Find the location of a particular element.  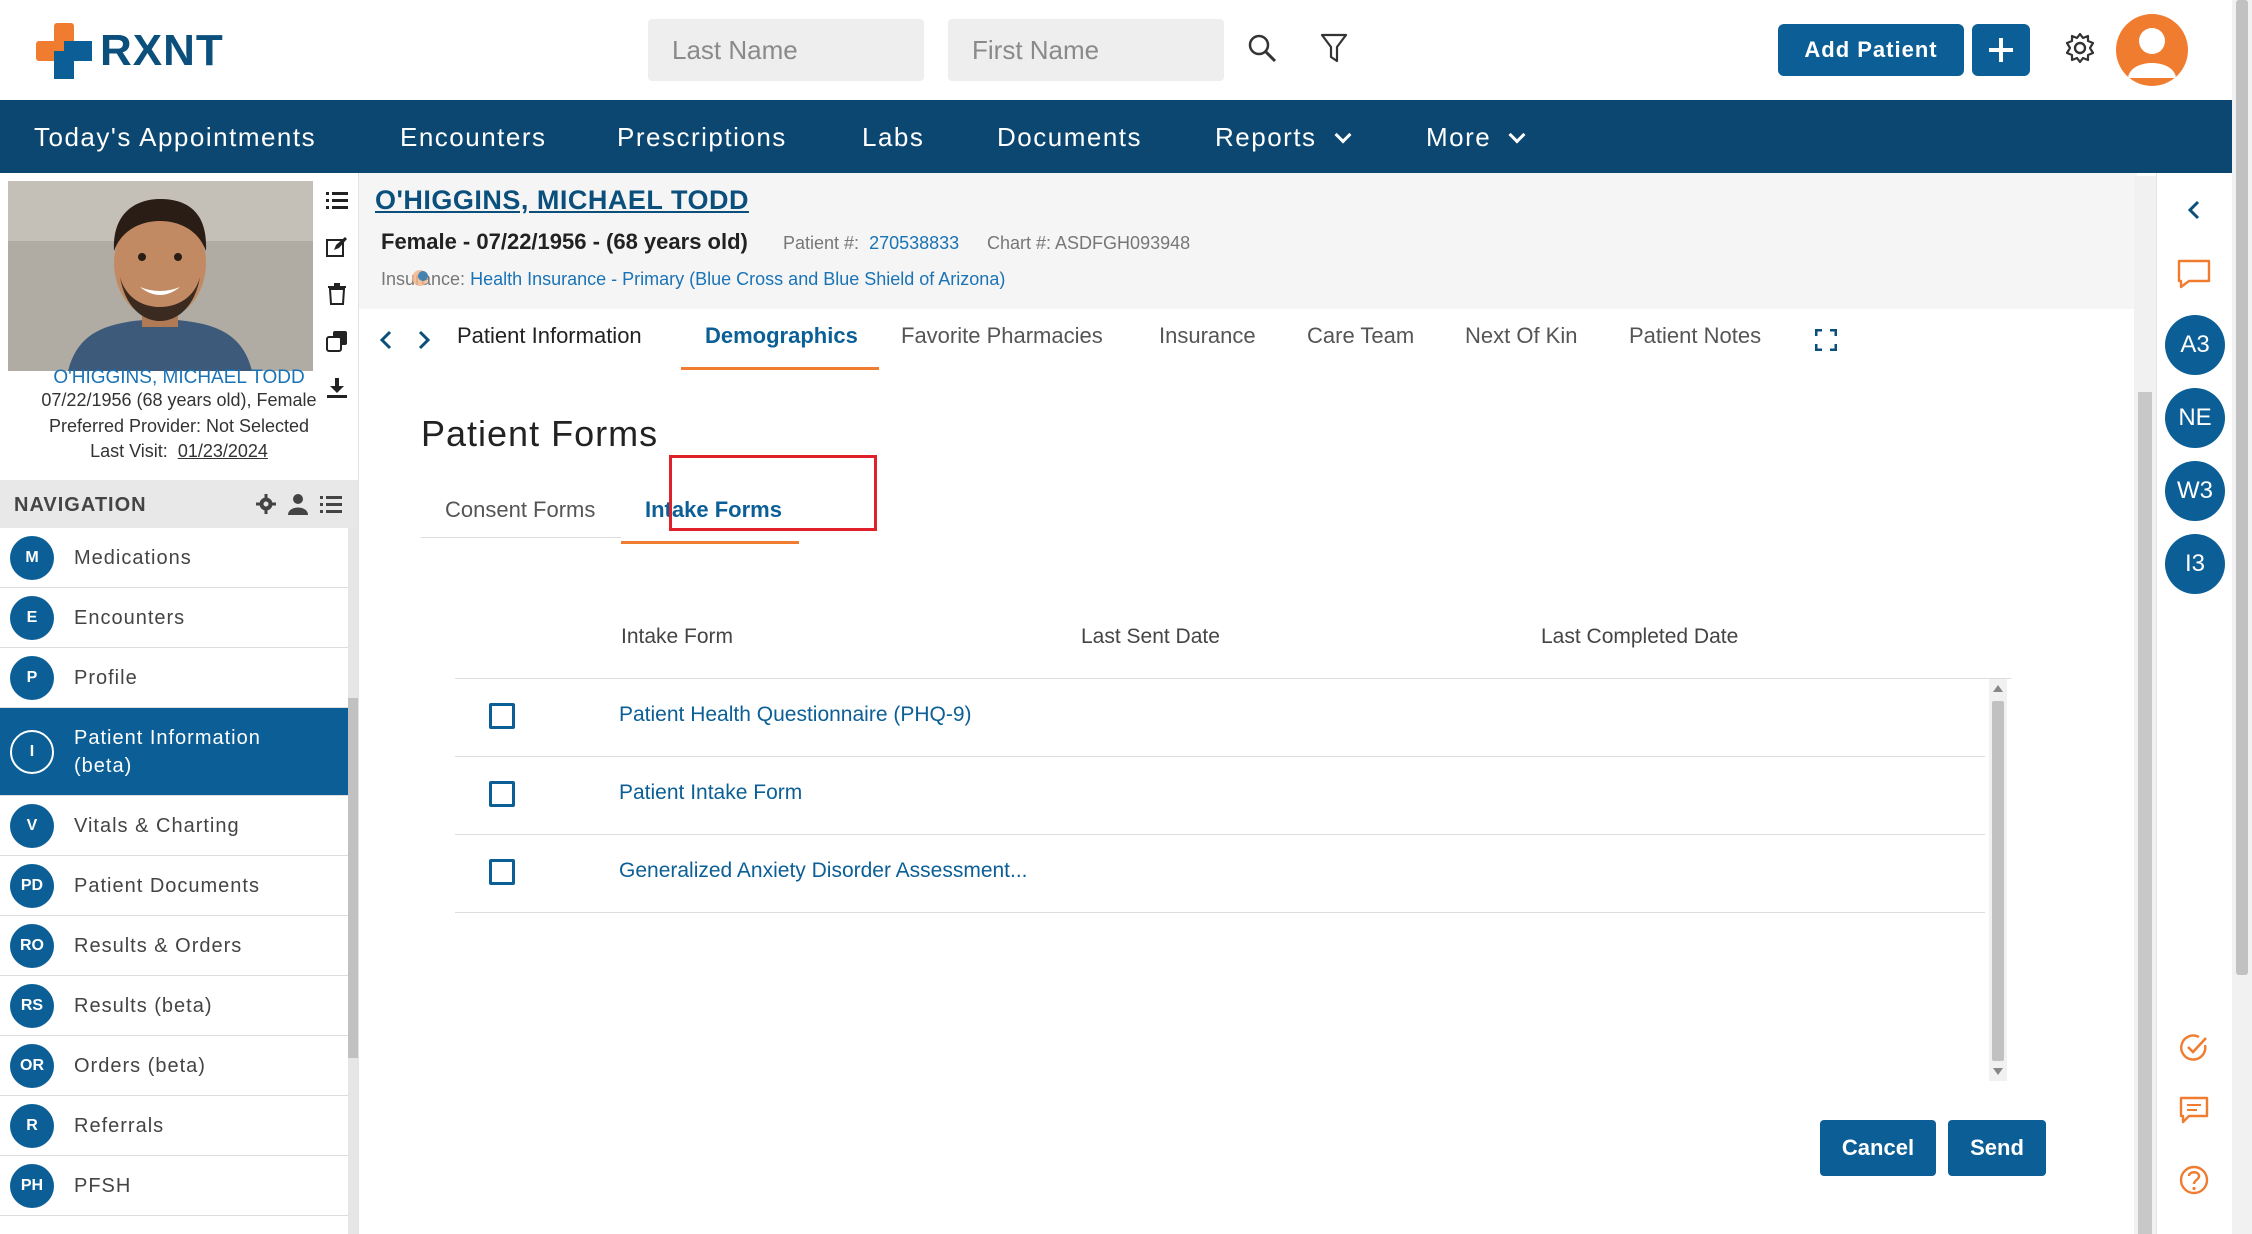

tab-care-team: Care Team is located at coordinates (1360, 336).